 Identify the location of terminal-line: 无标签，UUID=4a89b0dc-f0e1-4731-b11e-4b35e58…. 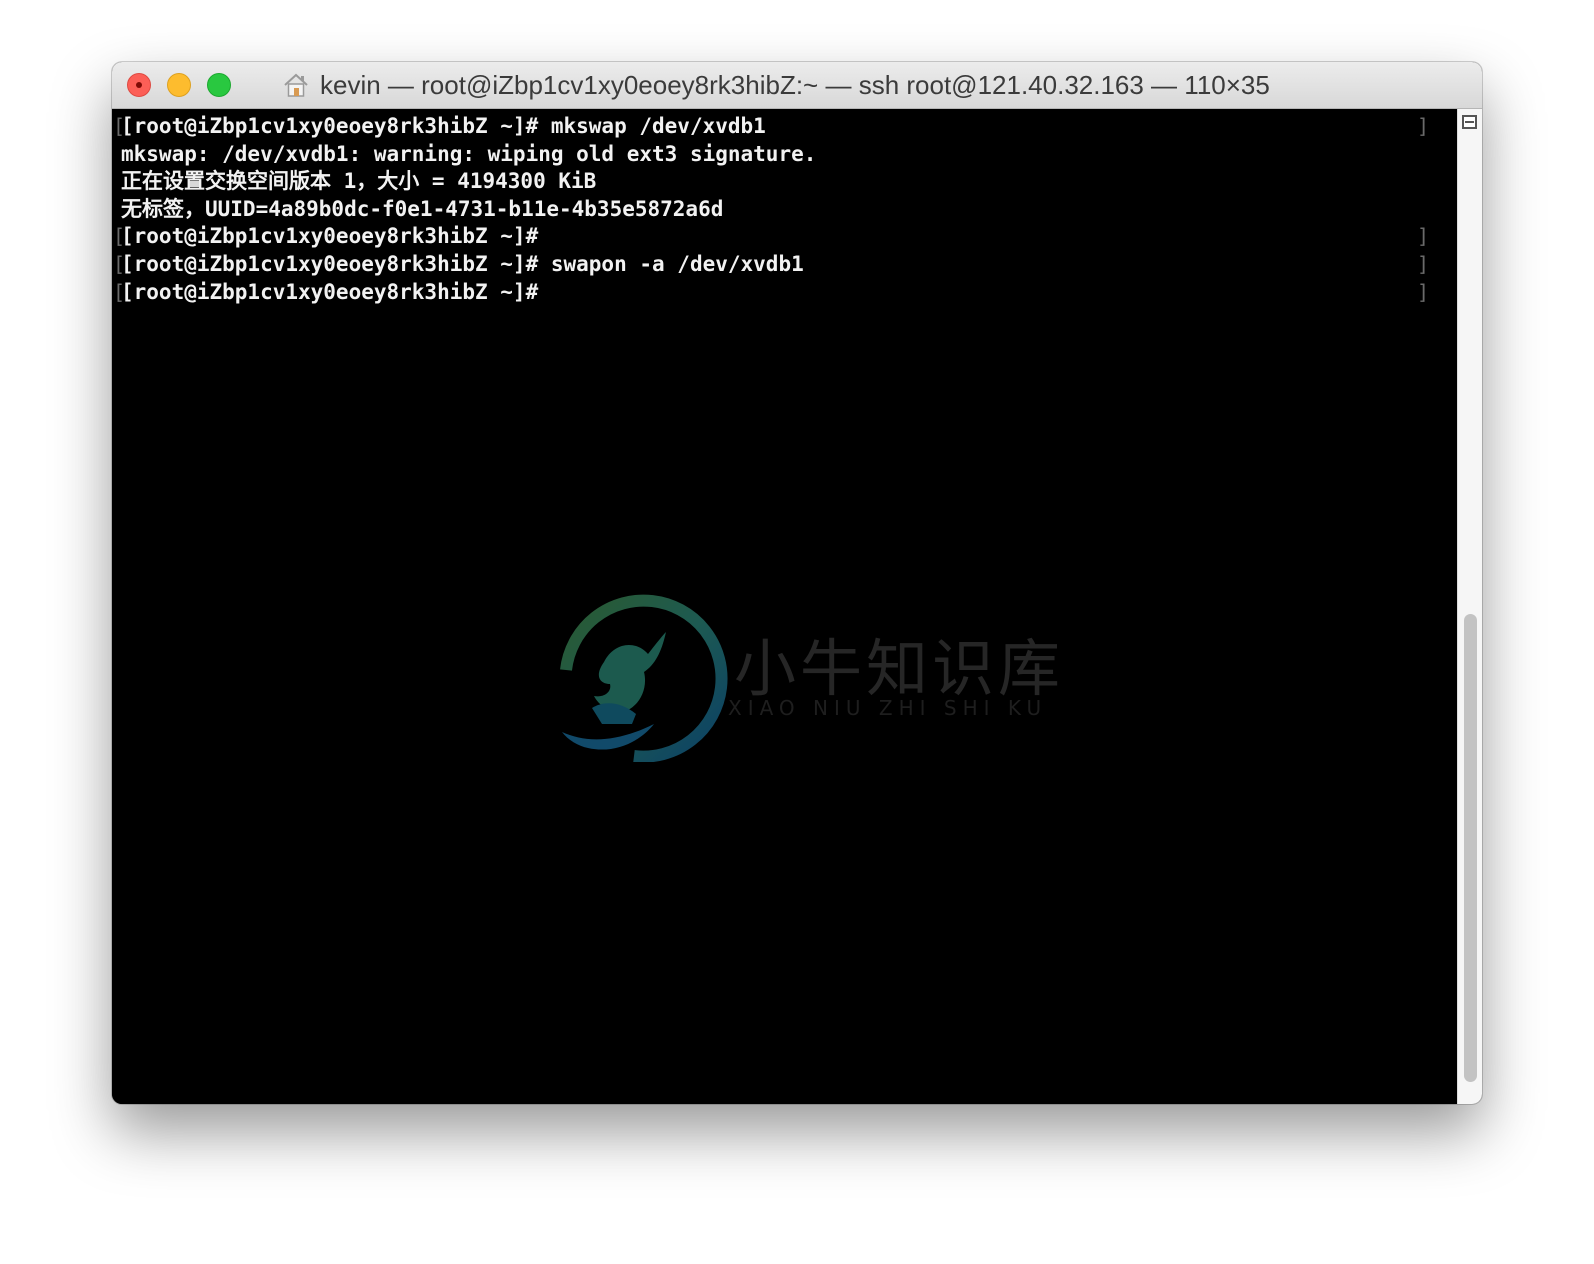
(468, 210).